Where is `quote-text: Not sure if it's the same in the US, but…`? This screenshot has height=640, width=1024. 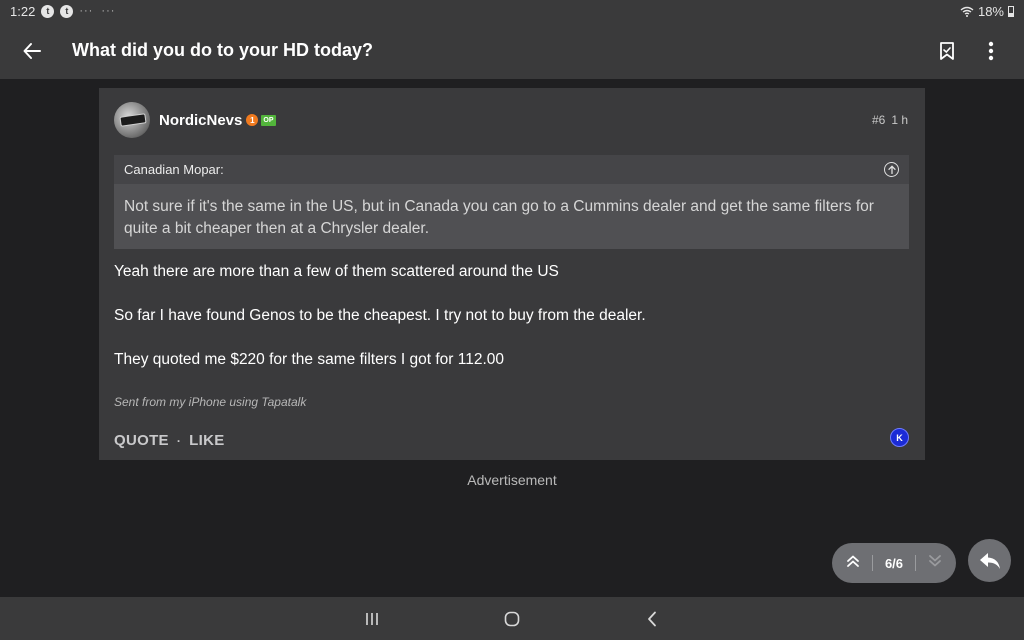 quote-text: Not sure if it's the same in the US, but… is located at coordinates (499, 217).